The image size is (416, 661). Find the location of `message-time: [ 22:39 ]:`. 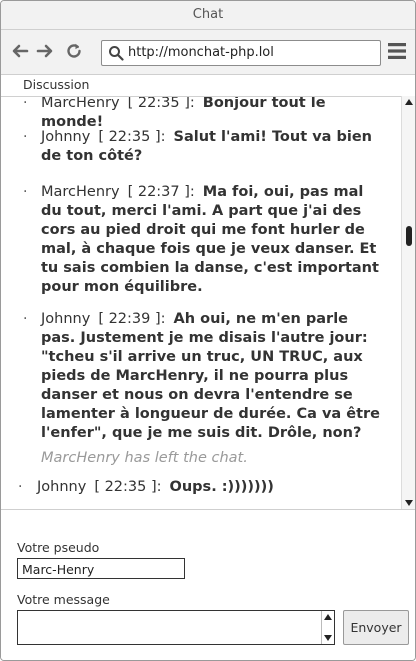

message-time: [ 22:39 ]: is located at coordinates (132, 319).